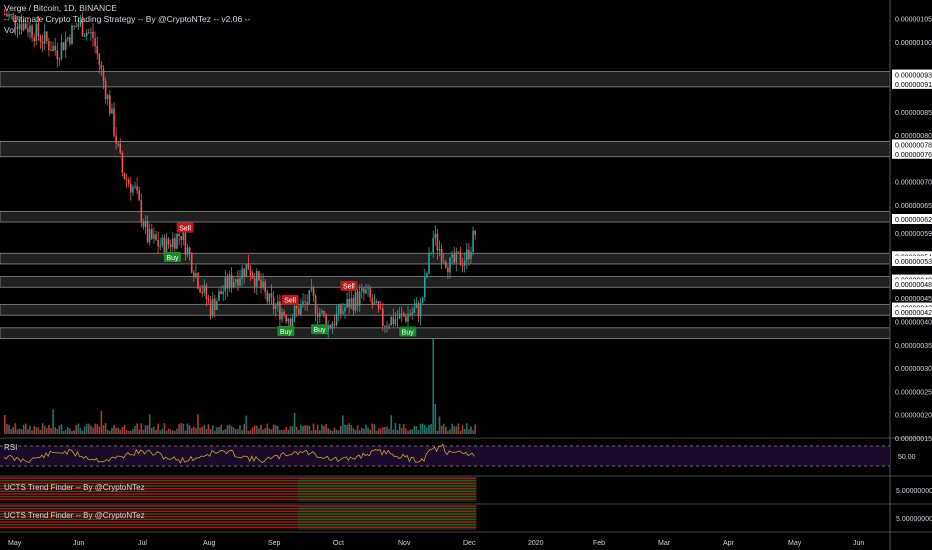 This screenshot has width=932, height=550. Describe the element at coordinates (913, 299) in the screenshot. I see `price-tick-label: 0.00000045` at that location.